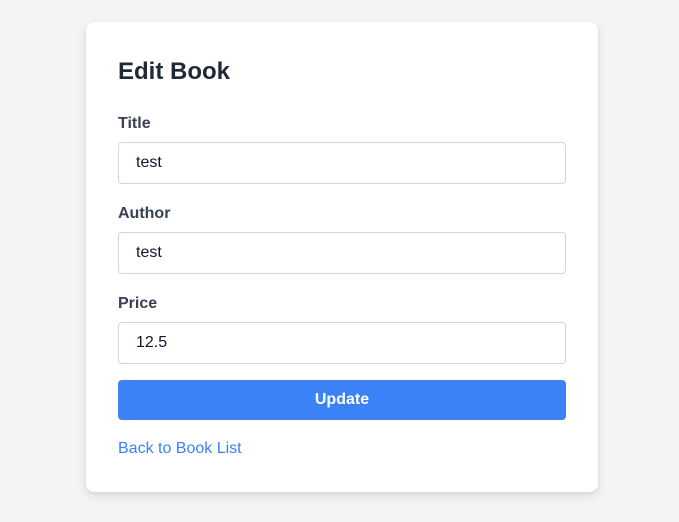  Describe the element at coordinates (342, 253) in the screenshot. I see `author-input` at that location.